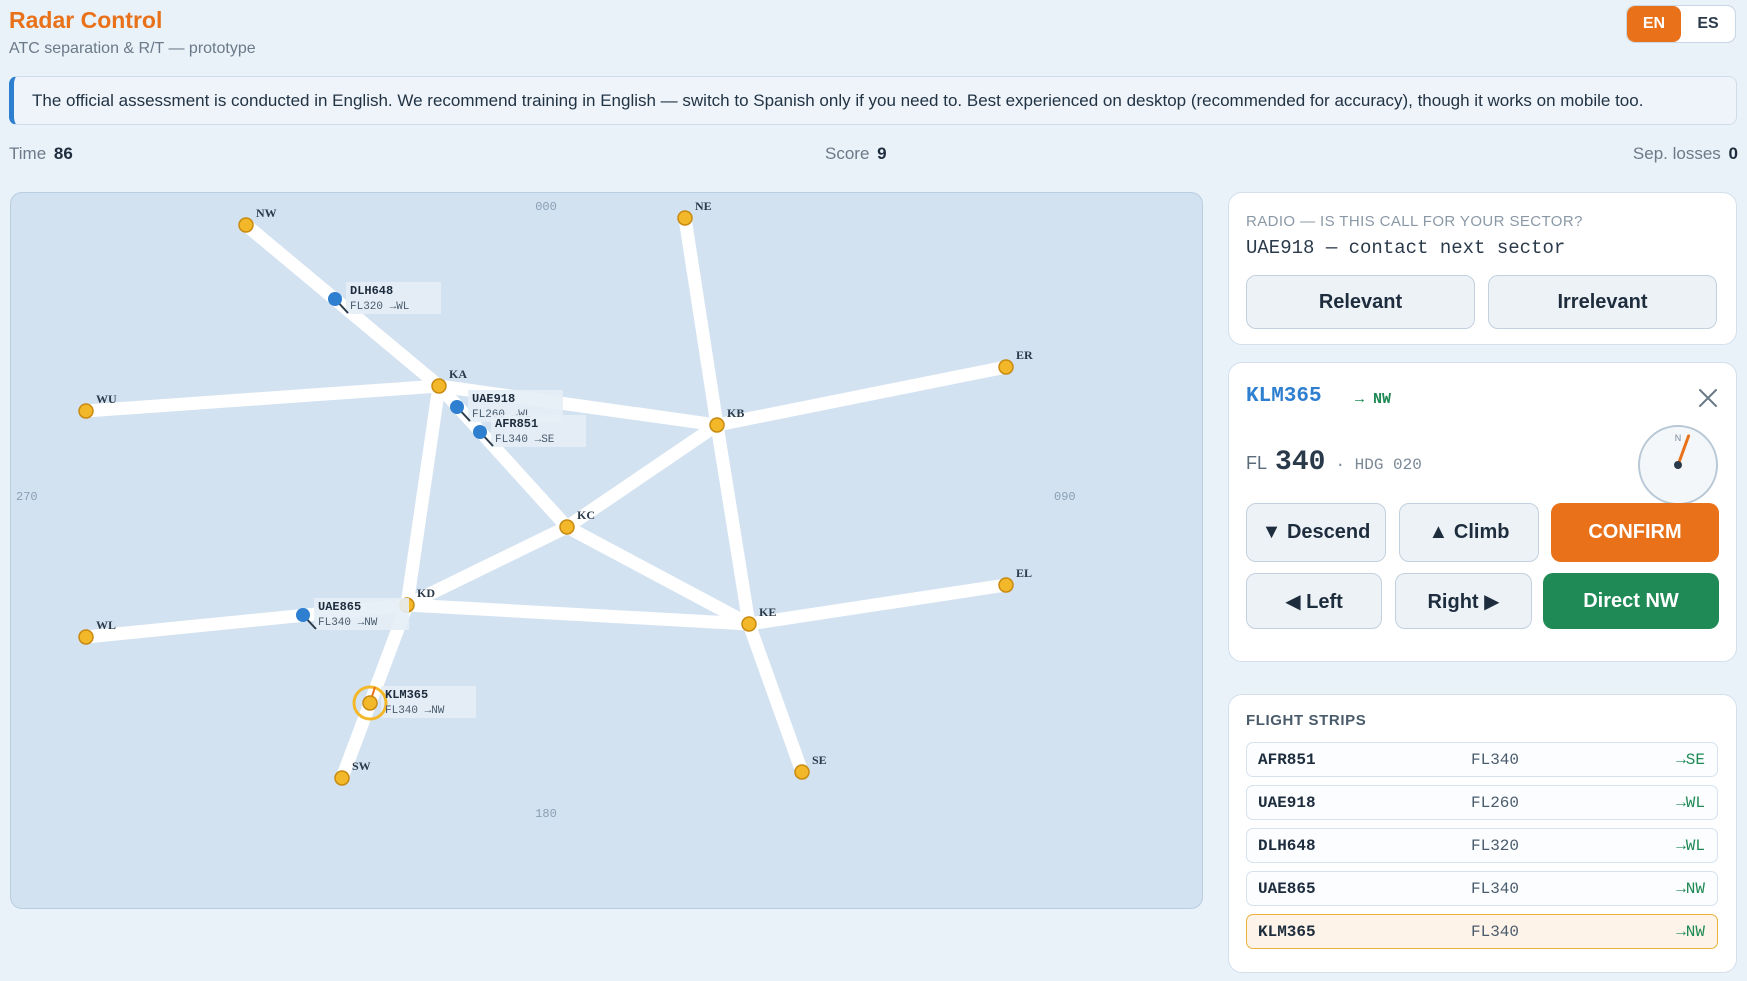 Image resolution: width=1747 pixels, height=981 pixels. Describe the element at coordinates (493, 399) in the screenshot. I see `aircraft-callsign-label-uae918: UAE918` at that location.